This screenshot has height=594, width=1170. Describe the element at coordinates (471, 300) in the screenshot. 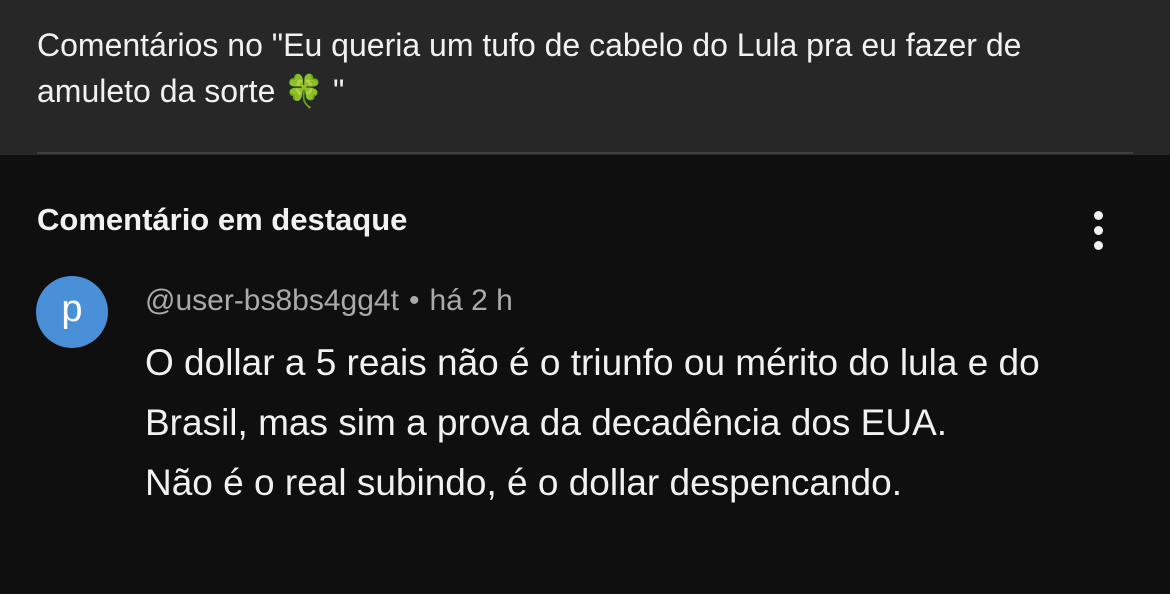

I see `comment-timestamp: há 2 h` at that location.